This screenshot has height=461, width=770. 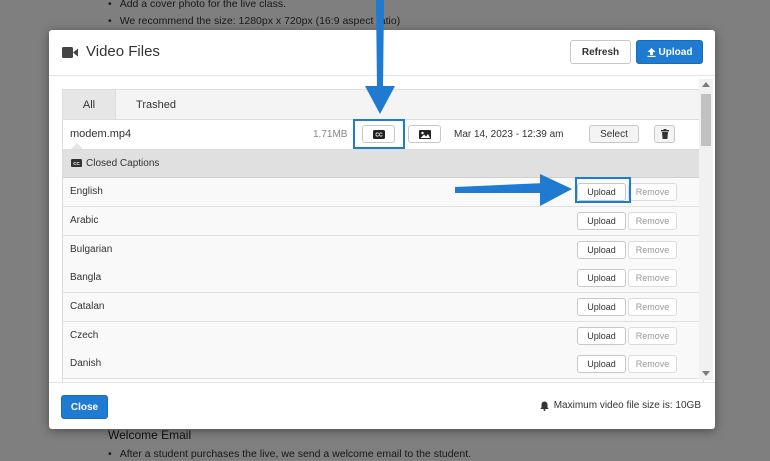 What do you see at coordinates (87, 306) in the screenshot?
I see `caption-language: Catalan` at bounding box center [87, 306].